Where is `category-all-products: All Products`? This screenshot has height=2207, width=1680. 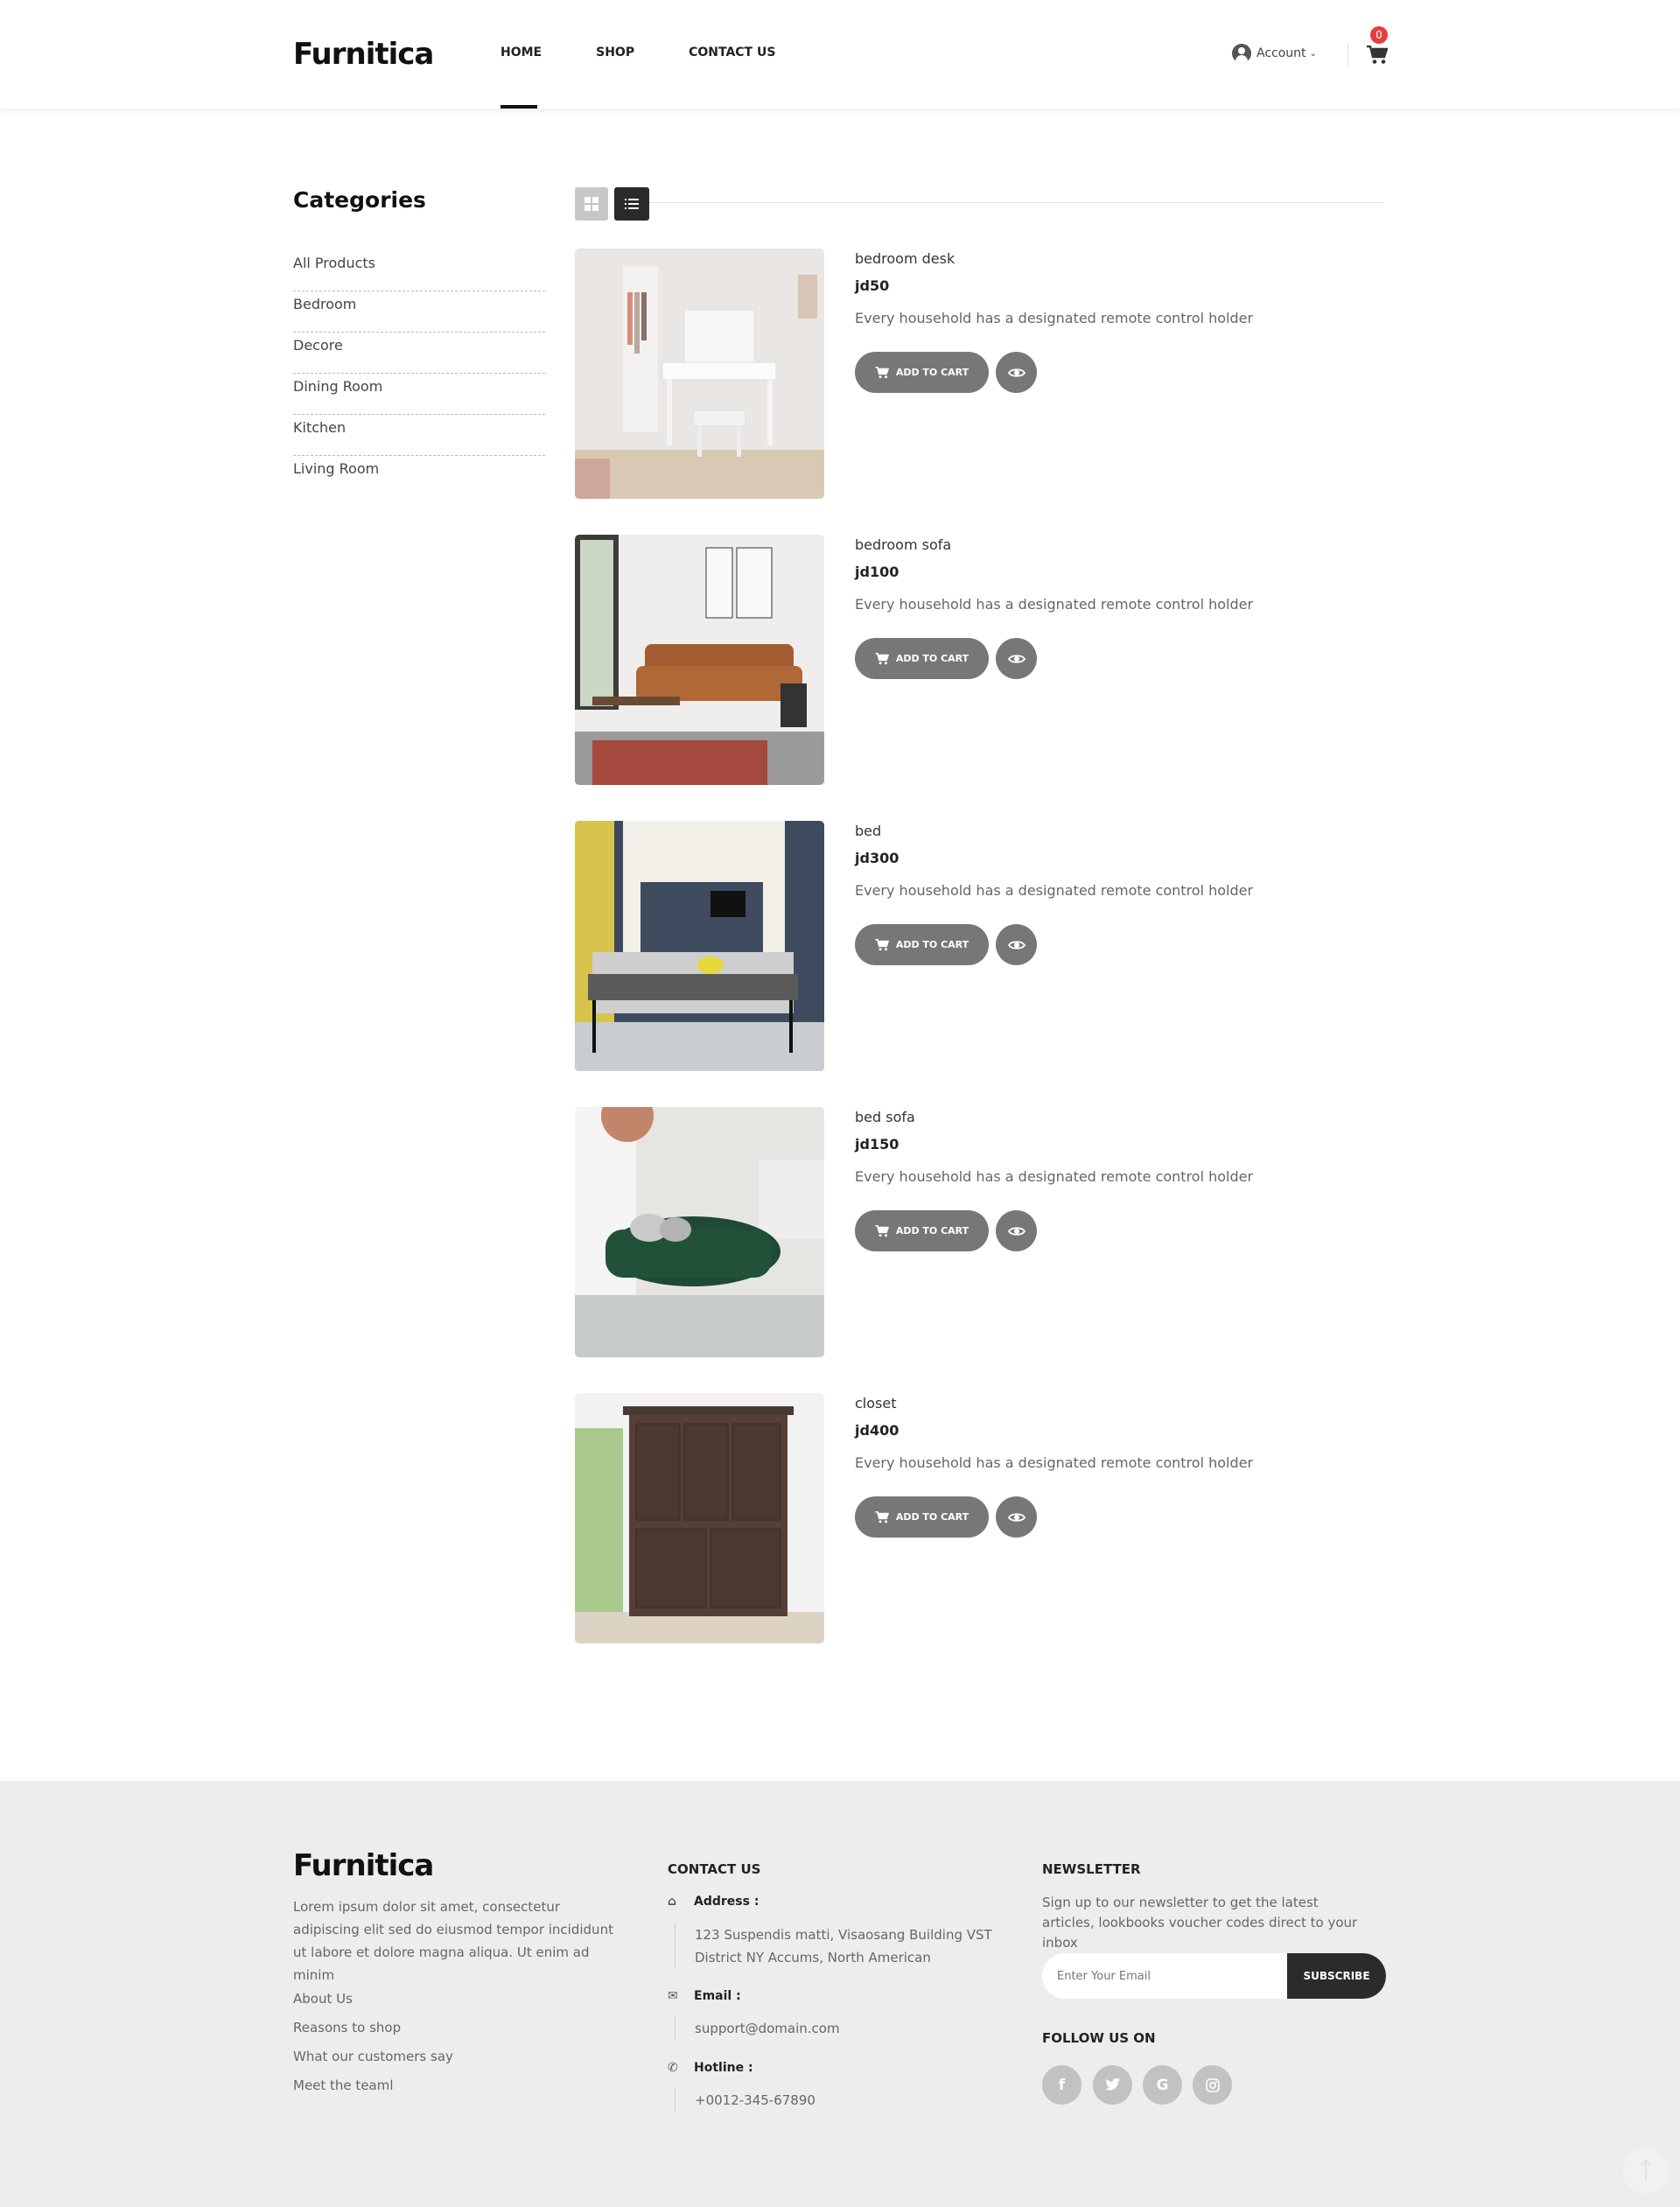 category-all-products: All Products is located at coordinates (419, 270).